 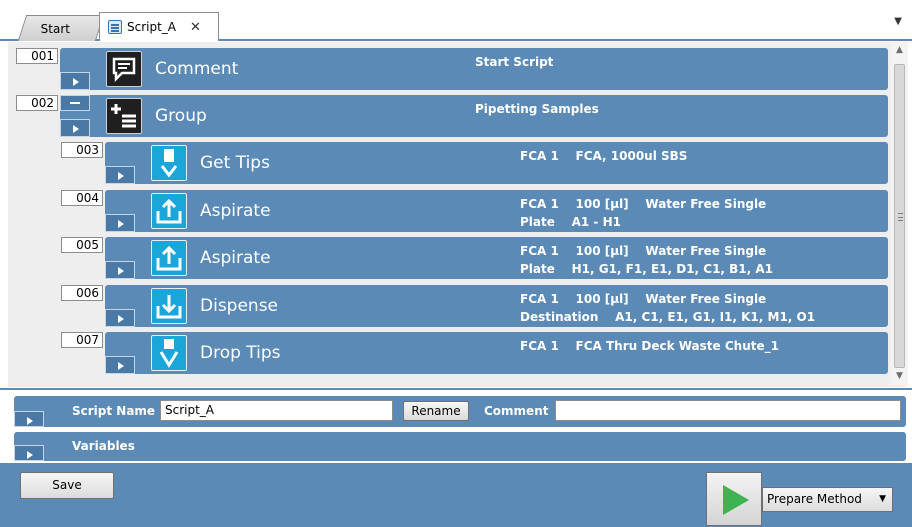 What do you see at coordinates (276, 410) in the screenshot?
I see `script-name-input: Script_A` at bounding box center [276, 410].